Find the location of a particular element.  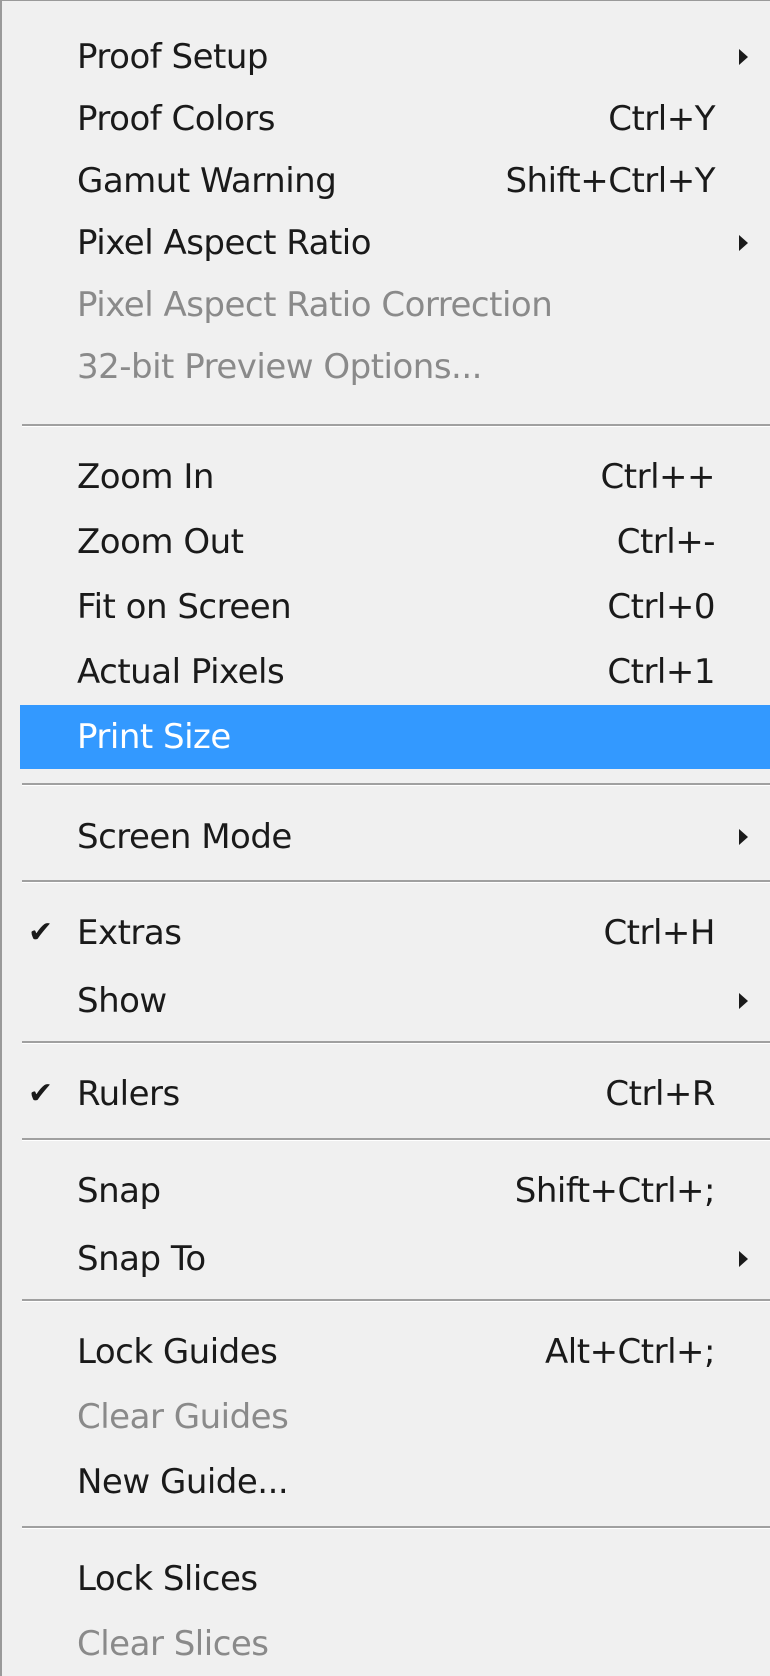

menu-item-gamut-warning: Gamut Warning Shift+Ctrl+Y is located at coordinates (395, 181).